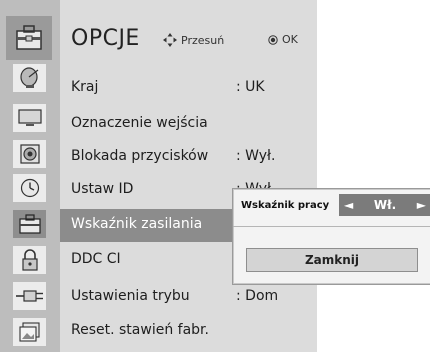 The width and height of the screenshot is (430, 352). I want to click on dpad-icon, so click(170, 40).